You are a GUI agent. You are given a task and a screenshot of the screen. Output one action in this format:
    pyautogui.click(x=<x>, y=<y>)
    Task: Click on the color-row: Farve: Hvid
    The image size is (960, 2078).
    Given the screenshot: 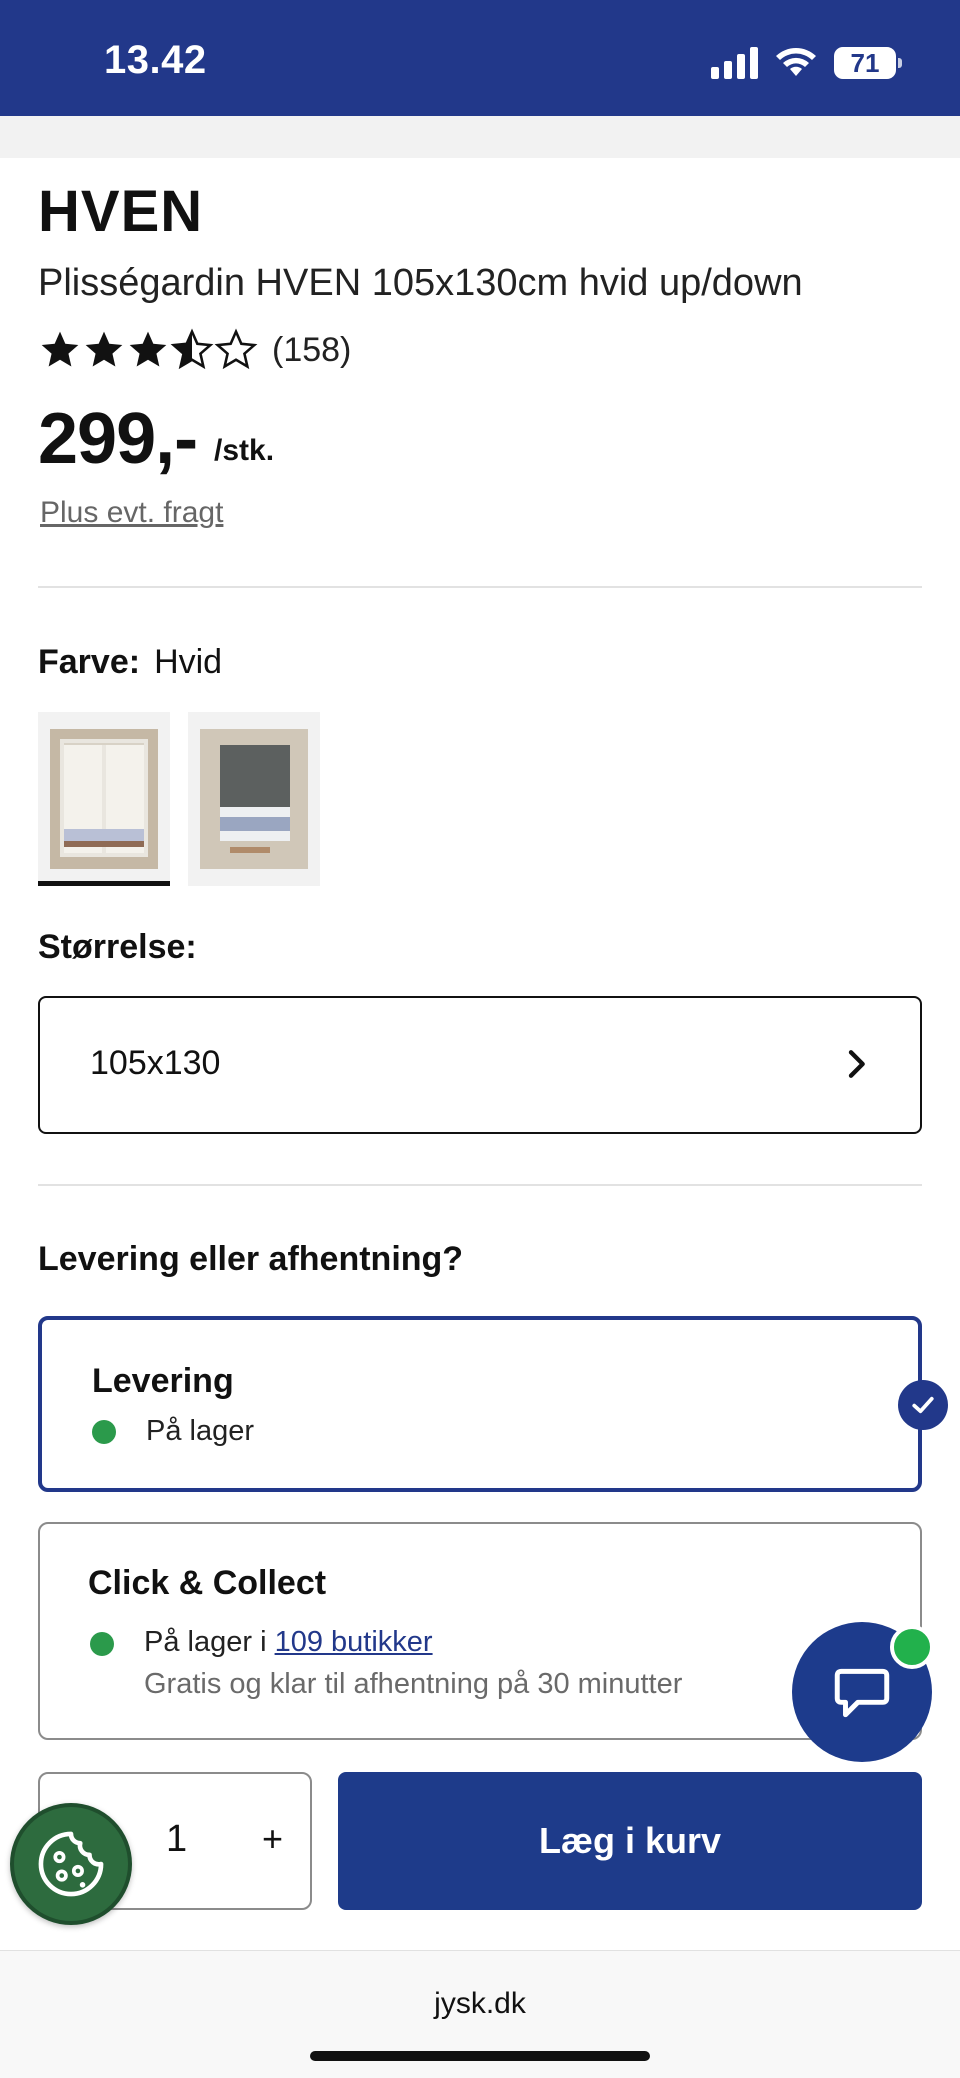 What is the action you would take?
    pyautogui.click(x=130, y=662)
    